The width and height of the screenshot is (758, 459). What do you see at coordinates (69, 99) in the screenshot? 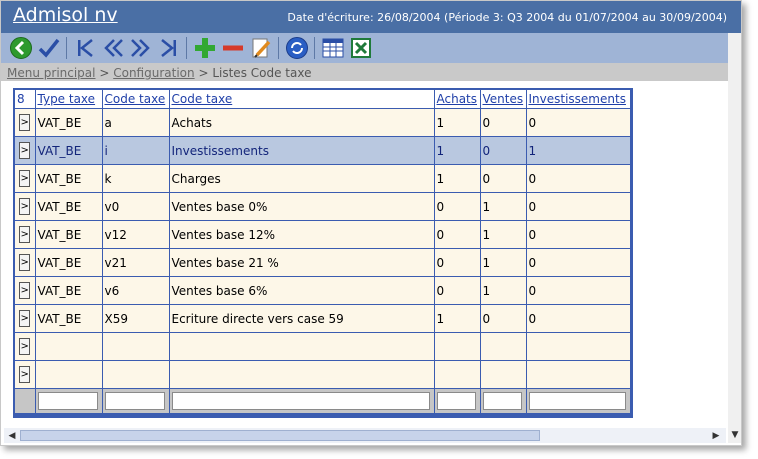
I see `column-header-type-taxe: Type taxe` at bounding box center [69, 99].